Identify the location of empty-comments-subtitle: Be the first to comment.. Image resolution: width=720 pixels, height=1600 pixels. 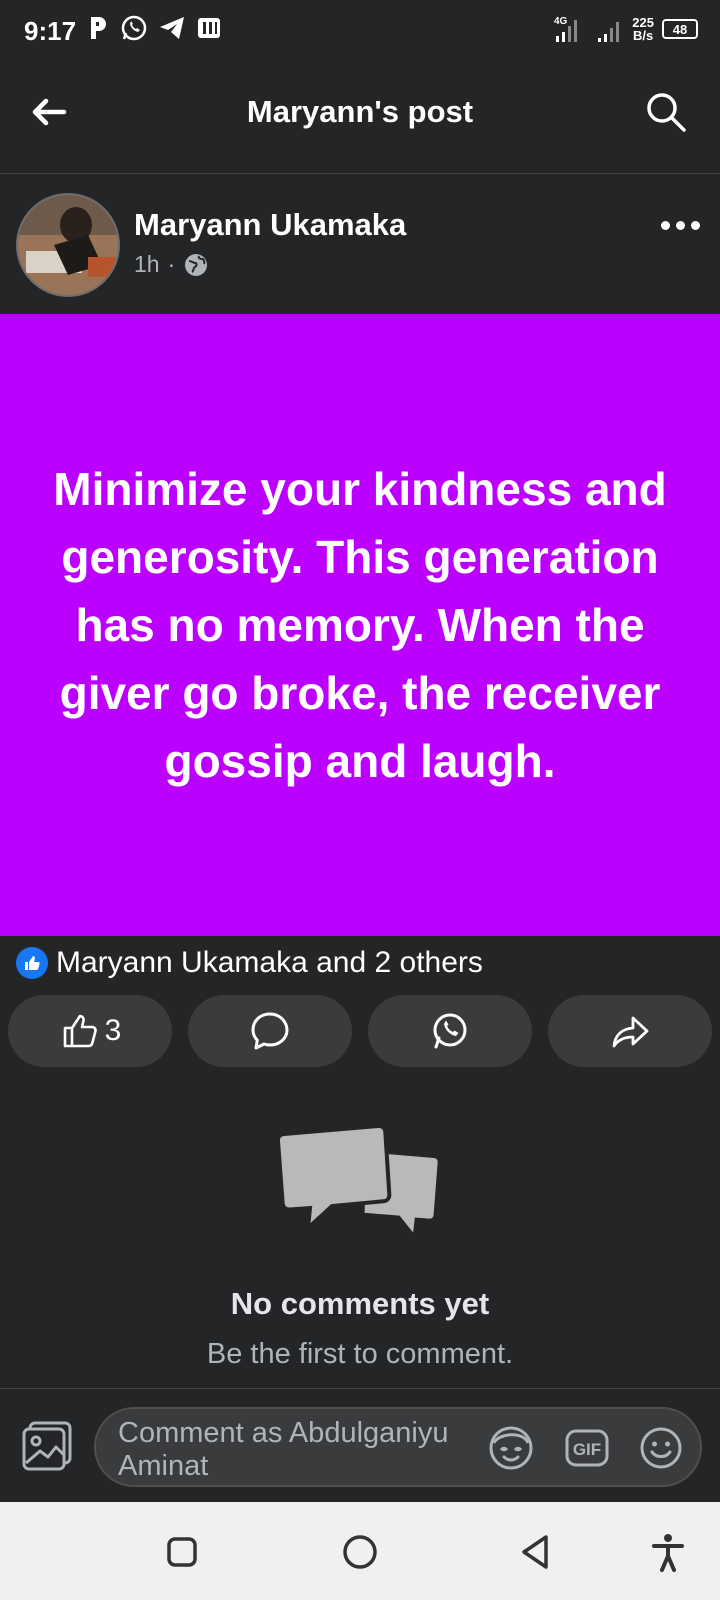
(360, 1353).